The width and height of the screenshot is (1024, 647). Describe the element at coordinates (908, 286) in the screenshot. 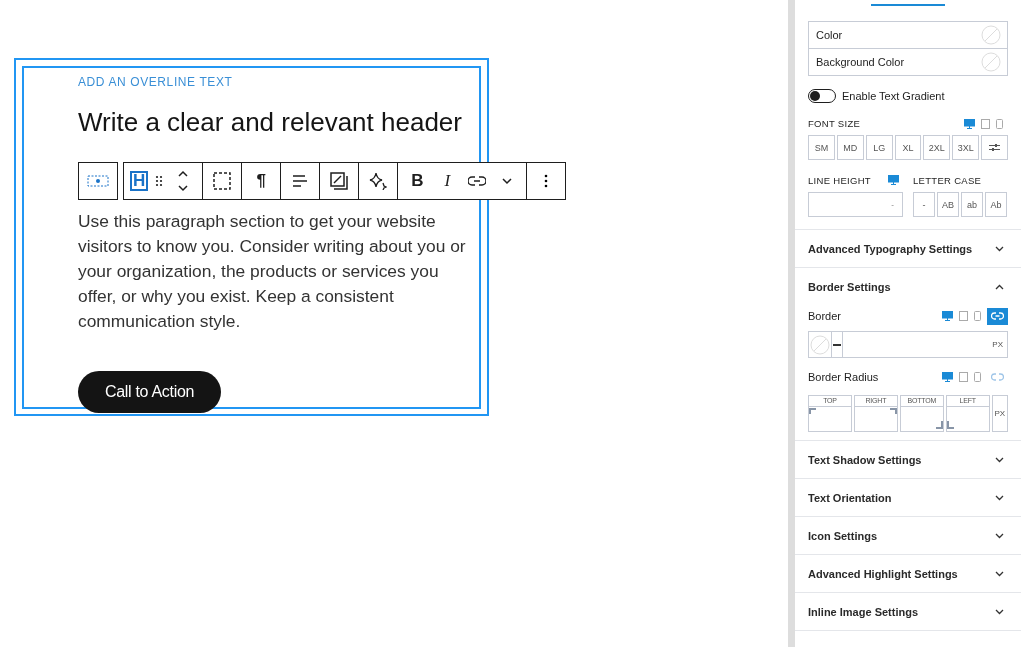

I see `accordion-header: Border Settings` at that location.